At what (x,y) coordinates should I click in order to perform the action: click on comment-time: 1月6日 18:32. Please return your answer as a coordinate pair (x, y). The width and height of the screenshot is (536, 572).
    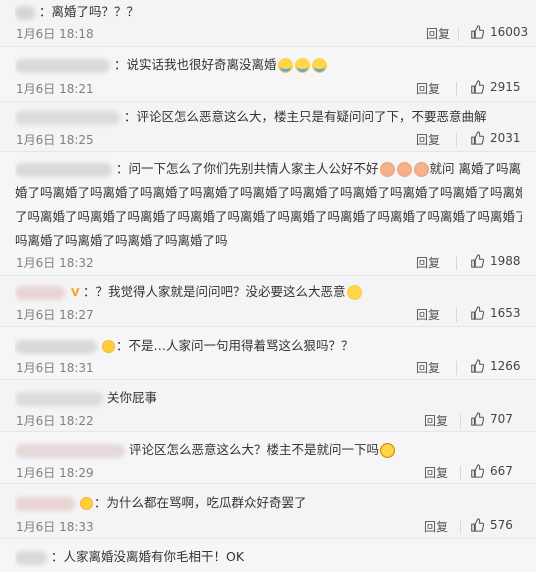
    Looking at the image, I should click on (55, 263).